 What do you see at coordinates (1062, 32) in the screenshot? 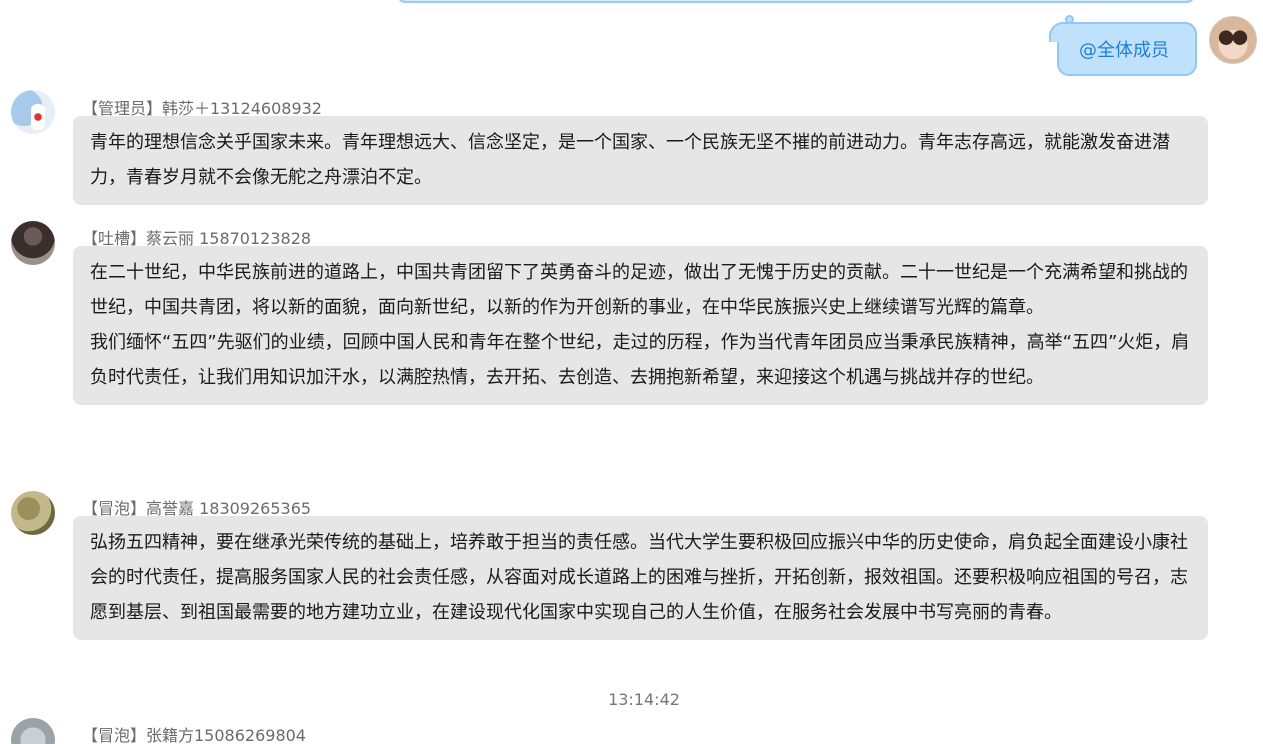
I see `bubble-tail-icon` at bounding box center [1062, 32].